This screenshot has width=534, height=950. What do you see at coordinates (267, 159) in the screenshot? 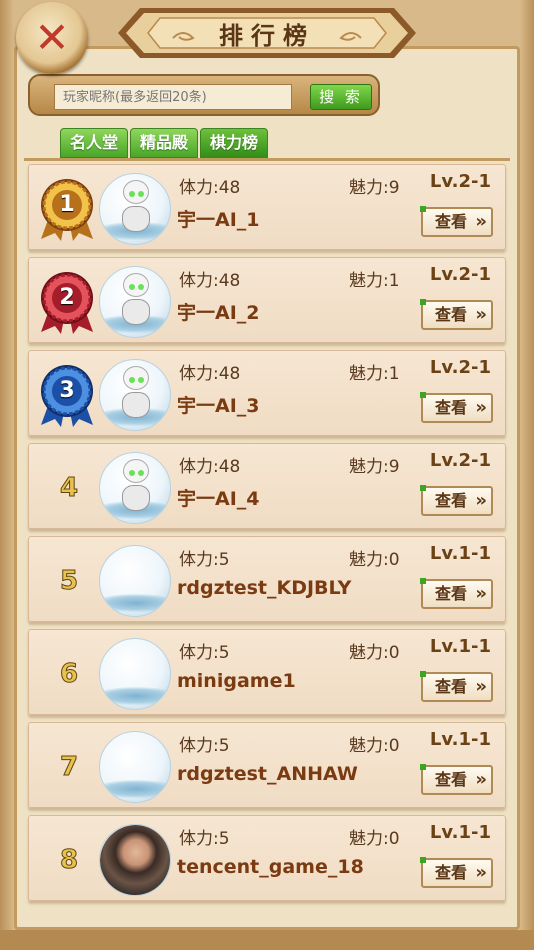
I see `tab-divider` at bounding box center [267, 159].